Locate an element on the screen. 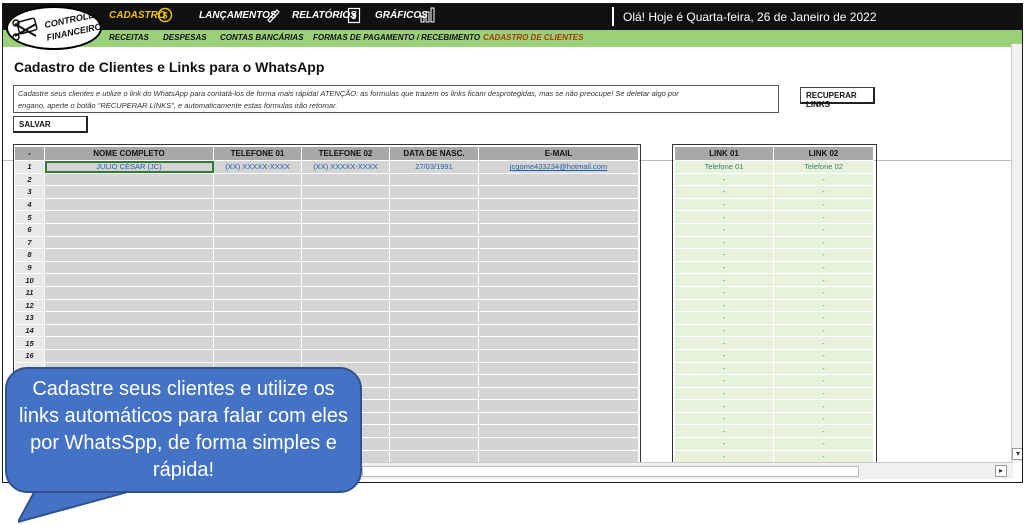 The width and height of the screenshot is (1024, 525). subnav-cadastro-clientes: CADASTRO DE CLIENTES is located at coordinates (533, 37).